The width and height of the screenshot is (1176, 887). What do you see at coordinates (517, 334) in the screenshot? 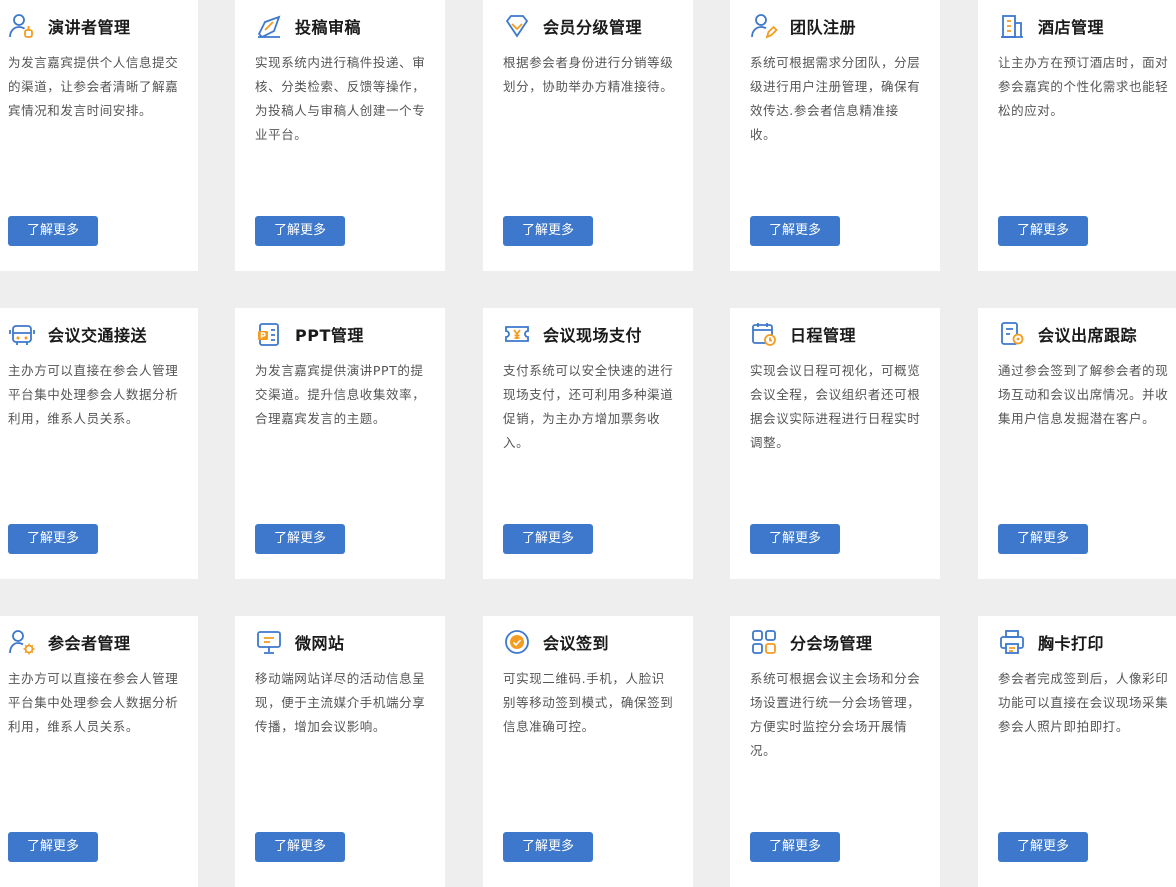
I see `ticket-pay-icon` at bounding box center [517, 334].